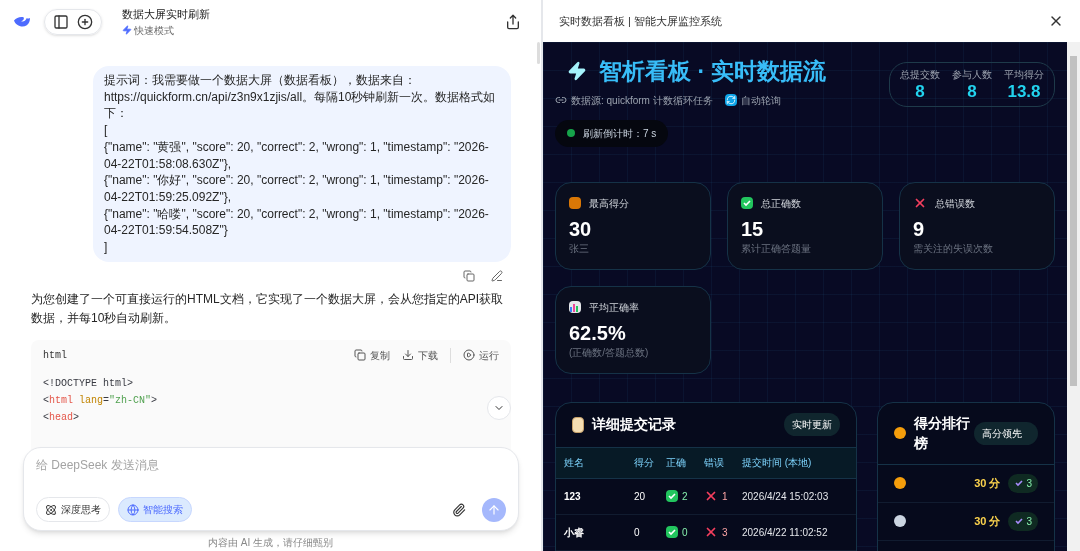 Image resolution: width=1080 pixels, height=551 pixels. What do you see at coordinates (581, 228) in the screenshot?
I see `stat-value: 30` at bounding box center [581, 228].